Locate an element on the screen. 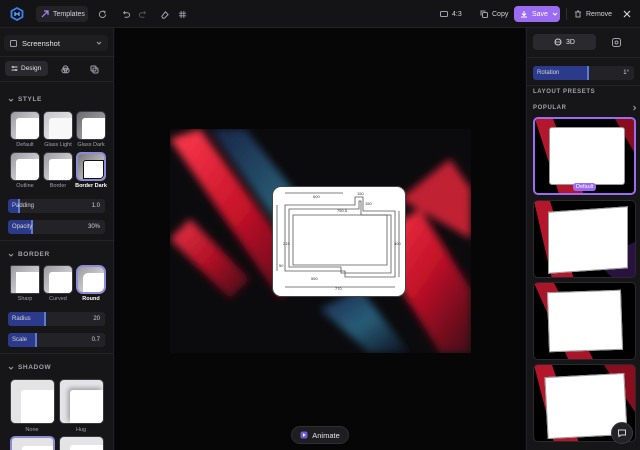  copy-button: Copy is located at coordinates (495, 14).